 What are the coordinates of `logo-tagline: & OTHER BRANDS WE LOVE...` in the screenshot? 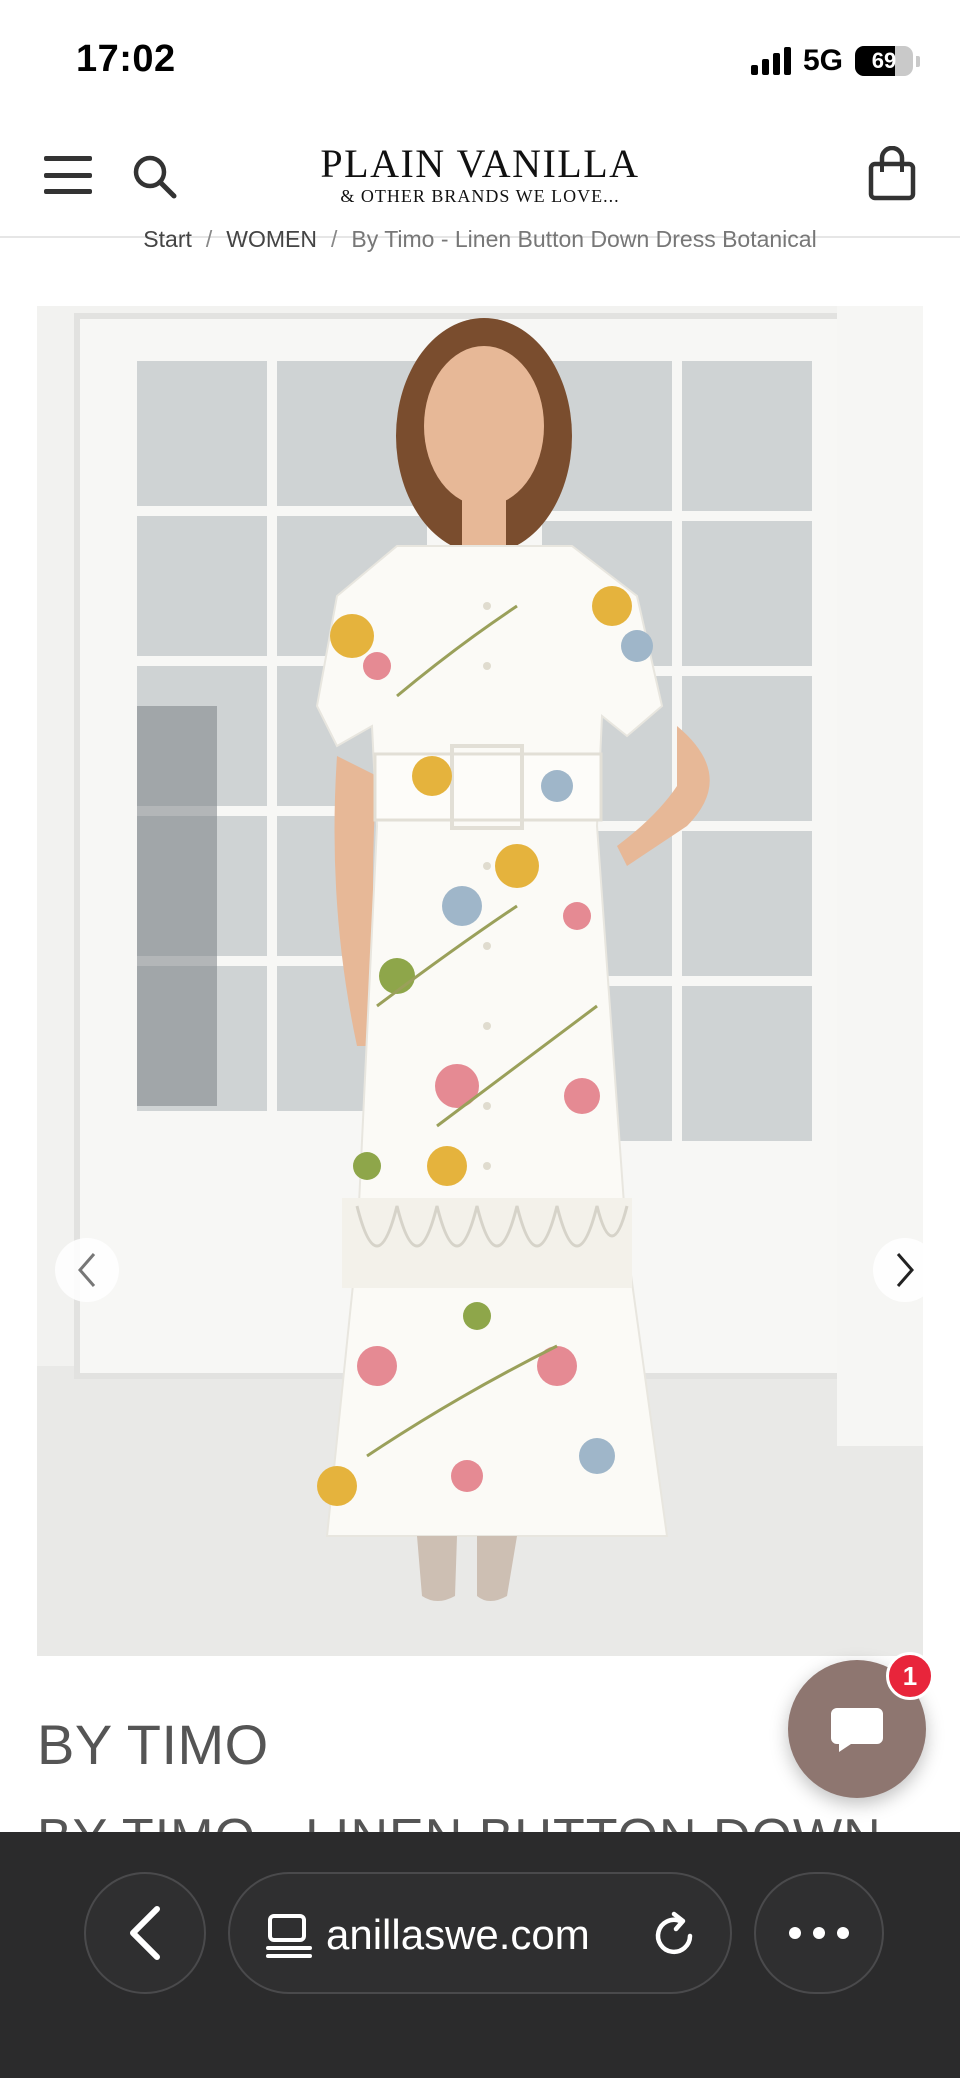 It's located at (480, 196).